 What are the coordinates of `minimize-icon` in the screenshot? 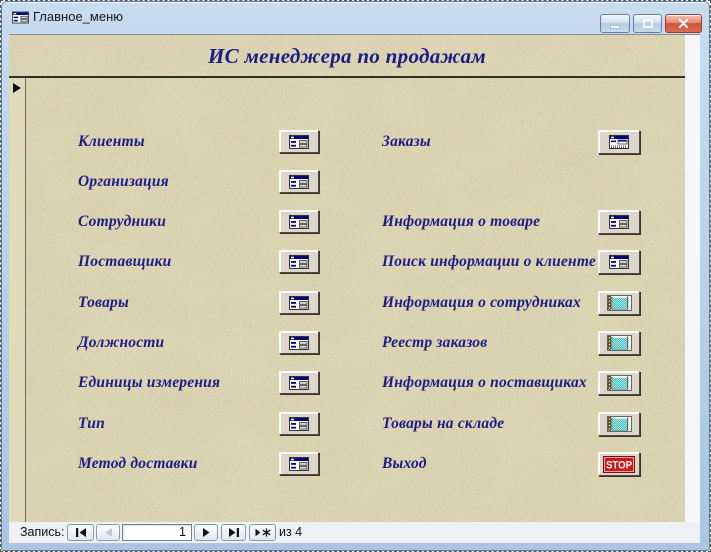 It's located at (615, 26).